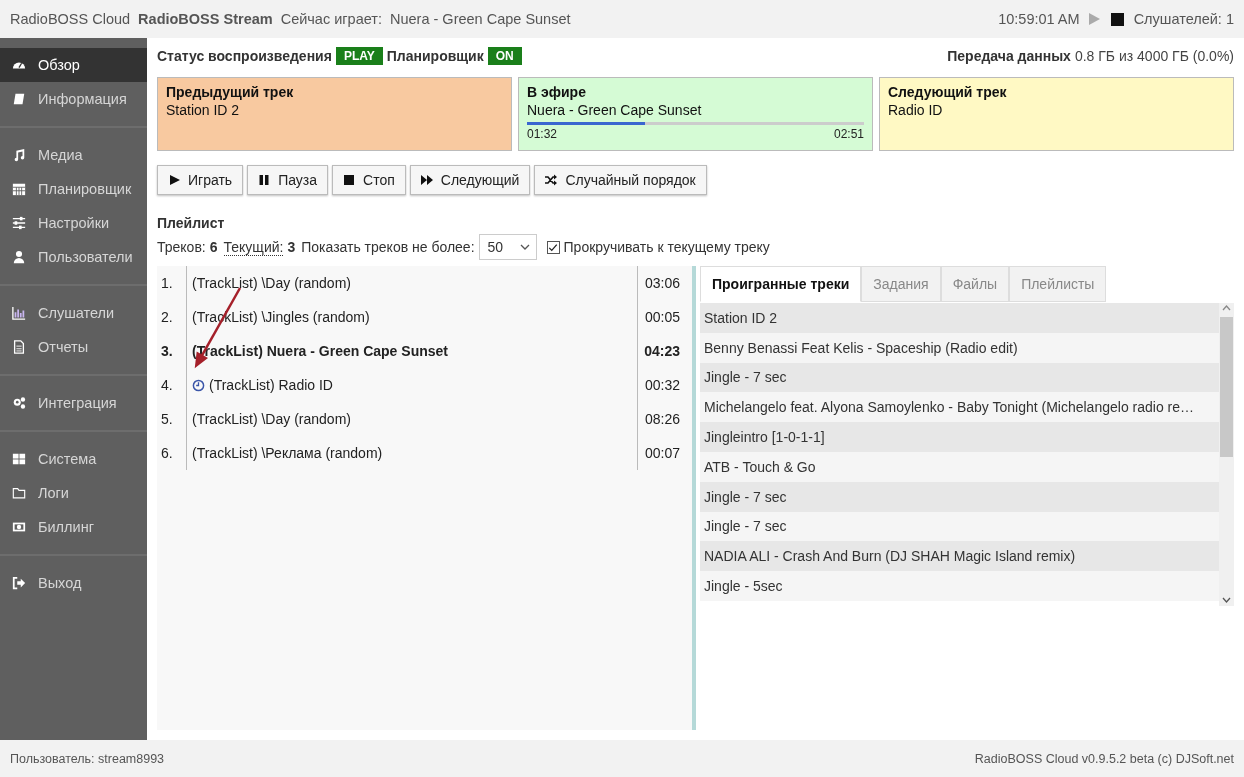 The width and height of the screenshot is (1244, 777). Describe the element at coordinates (253, 247) in the screenshot. I see `current-track-link: Текущий:` at that location.